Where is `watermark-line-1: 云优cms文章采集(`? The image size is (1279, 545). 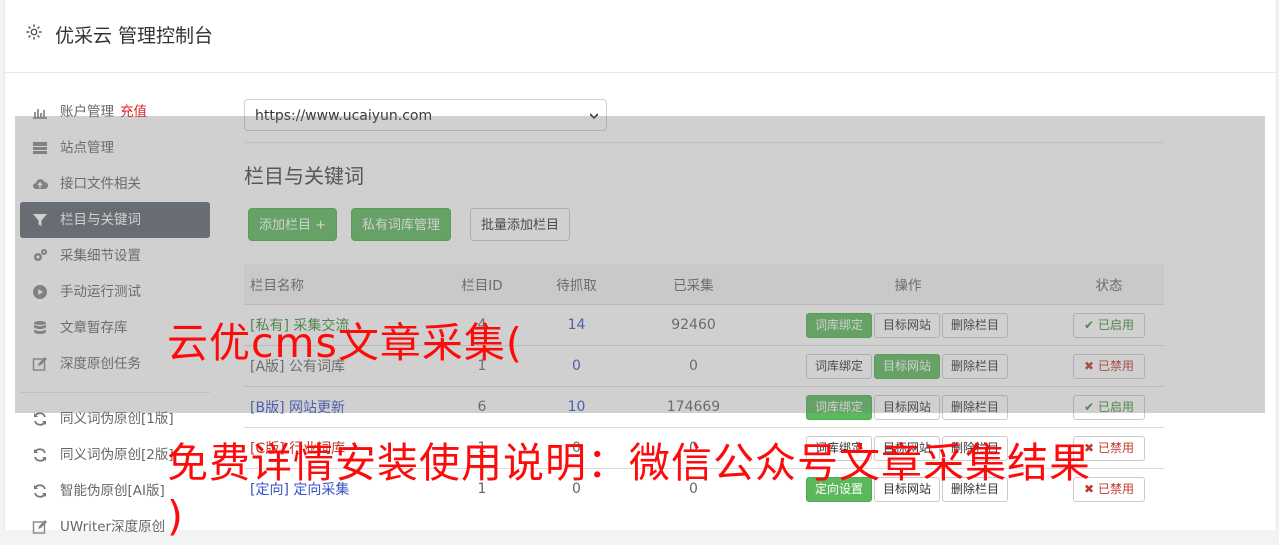 watermark-line-1: 云优cms文章采集( is located at coordinates (345, 343).